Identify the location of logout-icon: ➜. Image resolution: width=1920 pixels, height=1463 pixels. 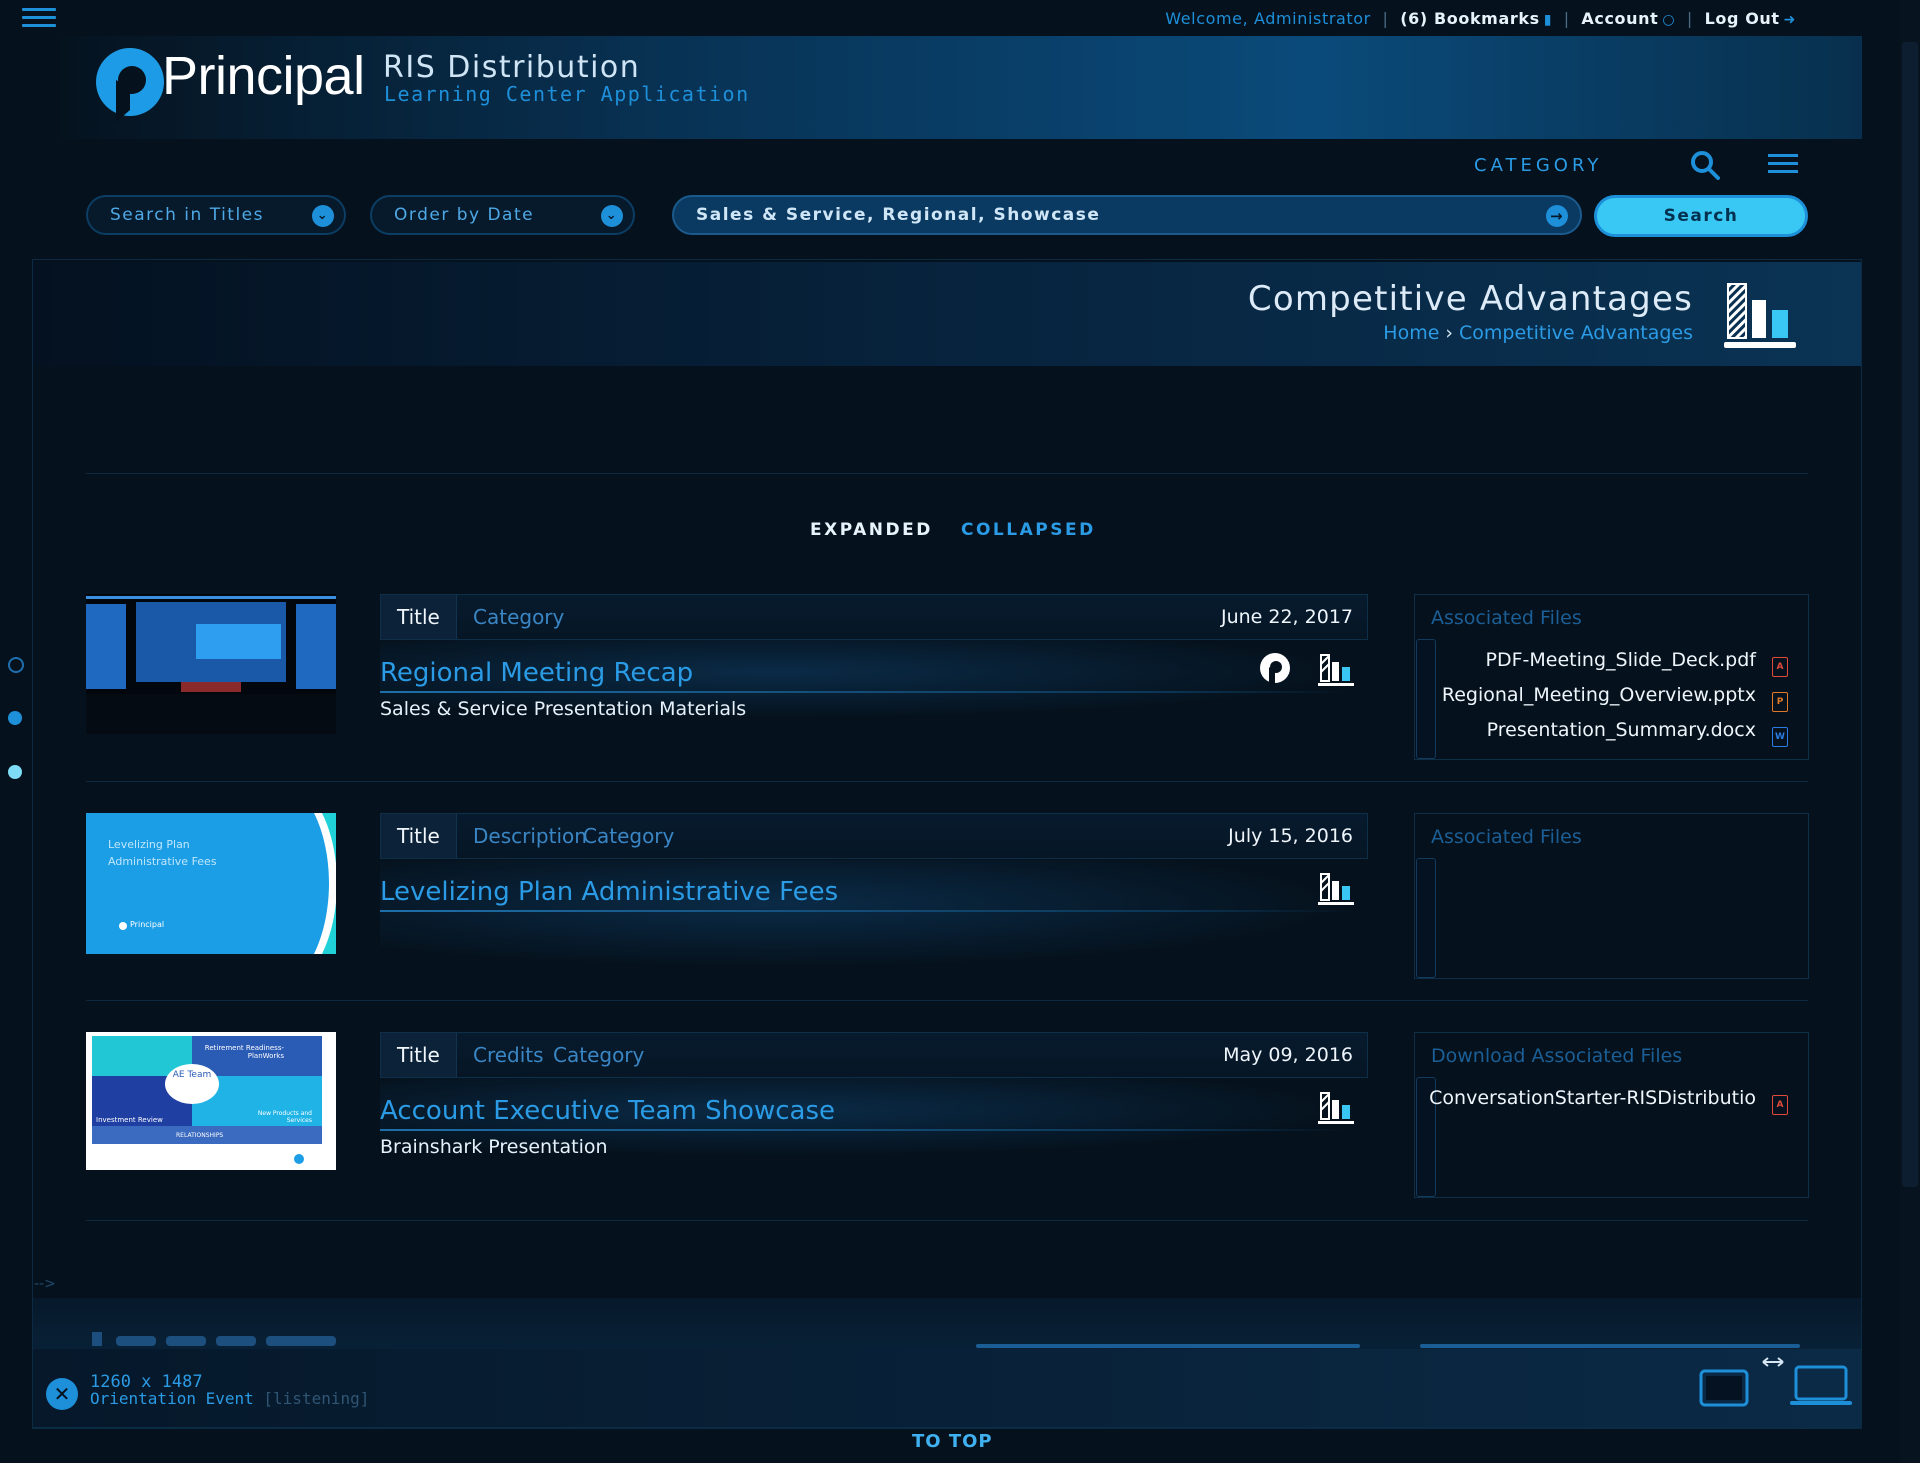
(1790, 20).